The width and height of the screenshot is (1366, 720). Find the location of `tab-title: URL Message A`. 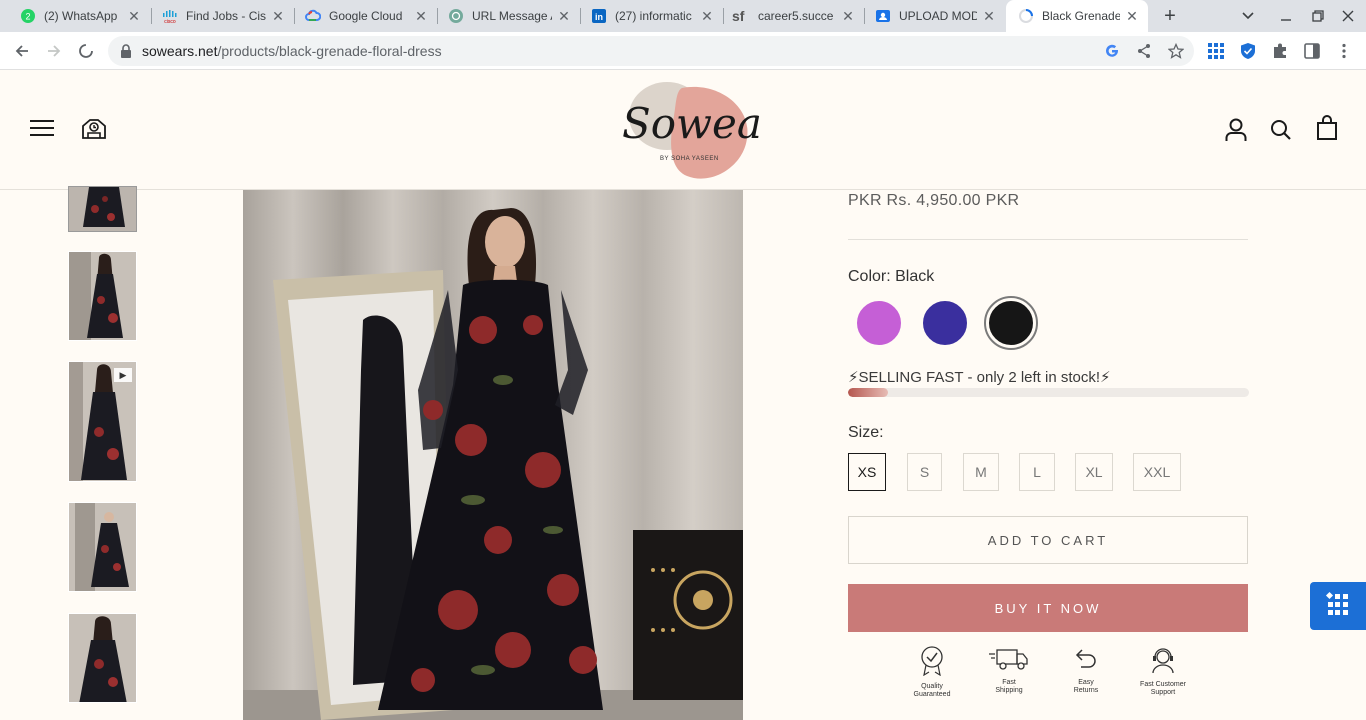

tab-title: URL Message A is located at coordinates (512, 16).